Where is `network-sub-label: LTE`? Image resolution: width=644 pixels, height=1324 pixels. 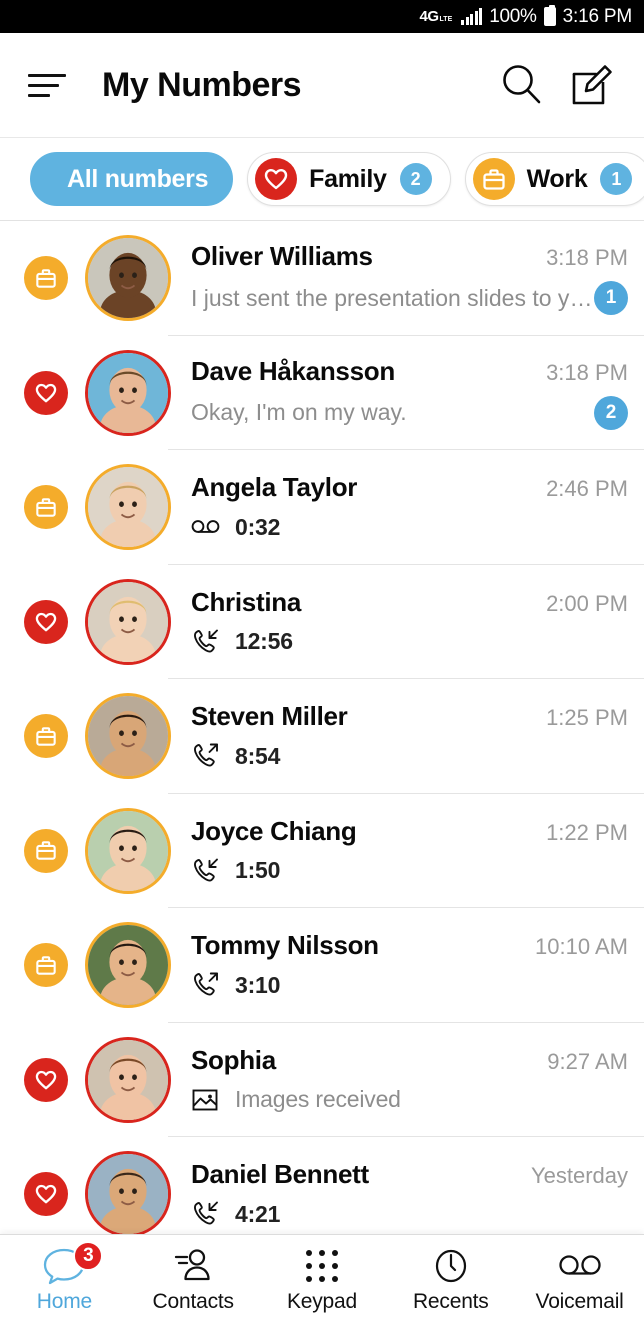
network-sub-label: LTE is located at coordinates (446, 19).